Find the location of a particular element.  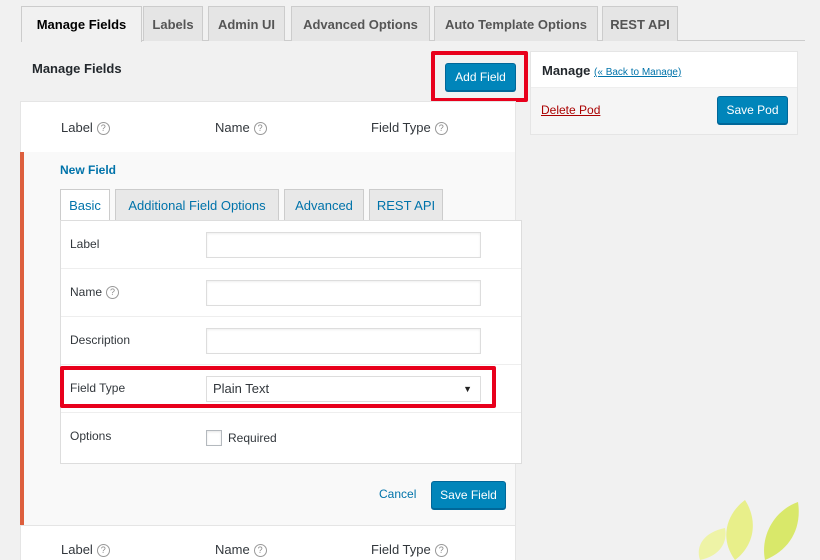

save-field-button: Save Field is located at coordinates (468, 495).